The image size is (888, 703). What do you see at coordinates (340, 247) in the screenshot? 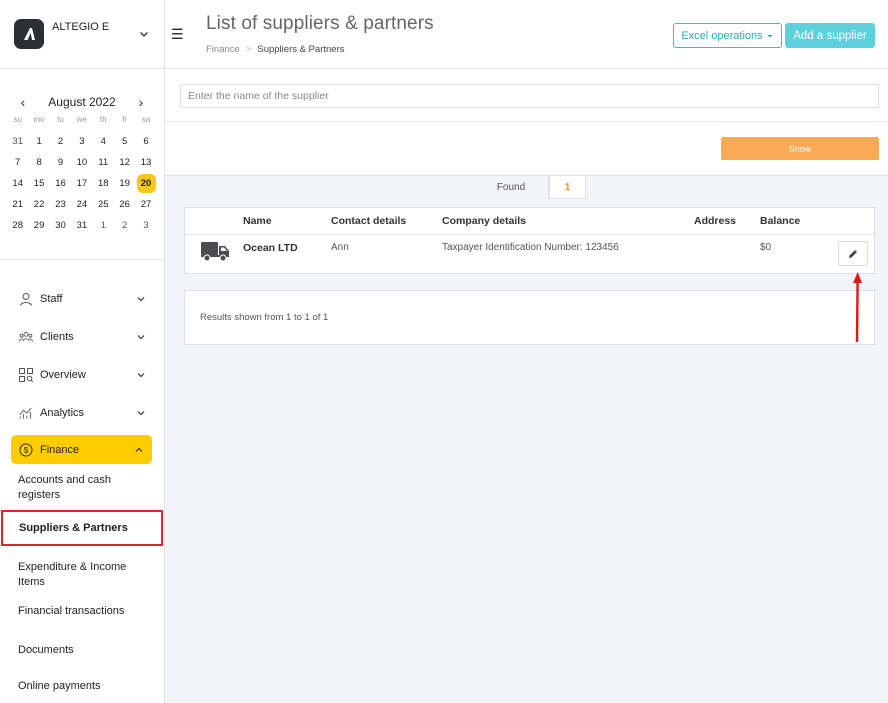
I see `supplier-contact: Ann` at bounding box center [340, 247].